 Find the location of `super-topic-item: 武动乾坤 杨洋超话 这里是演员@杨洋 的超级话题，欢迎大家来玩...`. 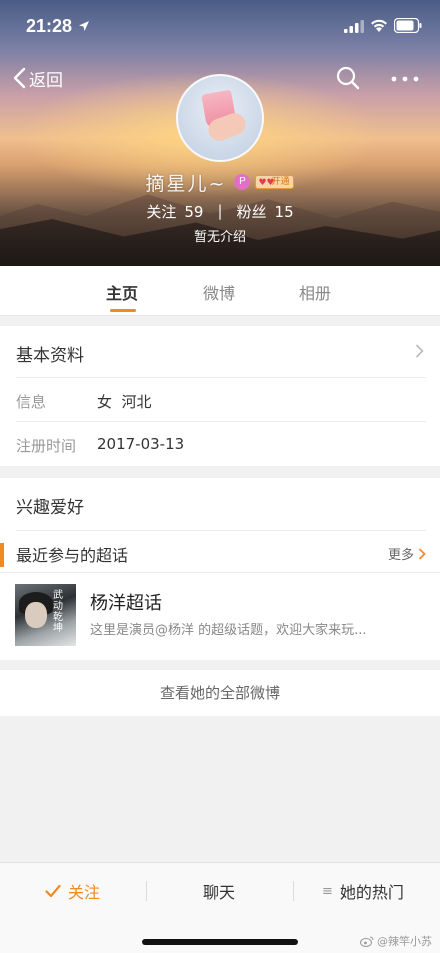

super-topic-item: 武动乾坤 杨洋超话 这里是演员@杨洋 的超级话题，欢迎大家来玩... is located at coordinates (220, 613).